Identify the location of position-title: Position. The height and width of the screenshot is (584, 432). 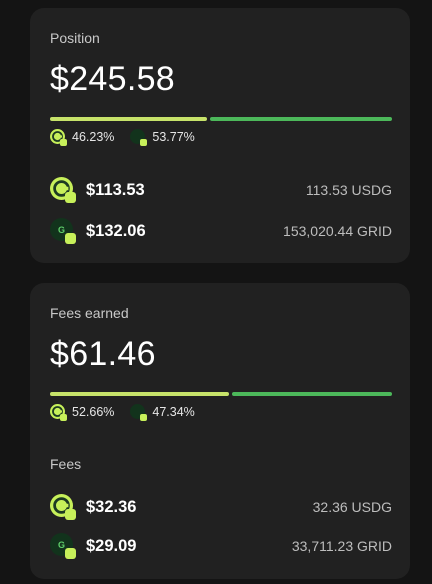
(75, 38).